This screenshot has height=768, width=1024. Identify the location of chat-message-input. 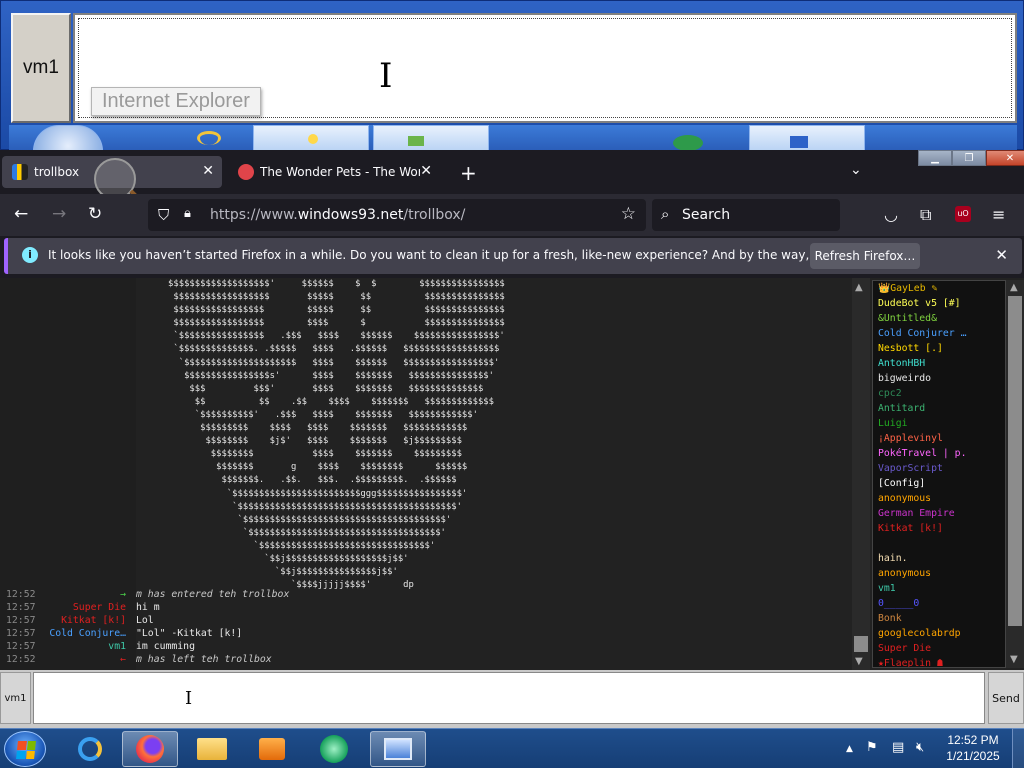
(509, 698).